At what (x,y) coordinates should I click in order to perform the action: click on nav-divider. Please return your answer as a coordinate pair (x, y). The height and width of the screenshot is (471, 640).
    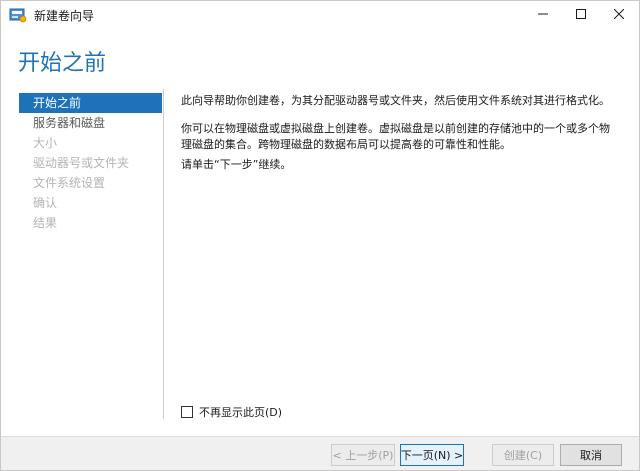
    Looking at the image, I should click on (163, 254).